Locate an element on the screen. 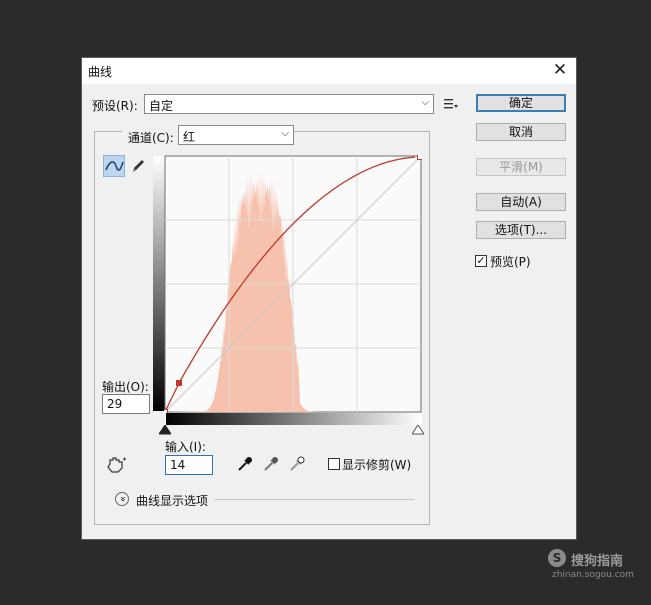 Image resolution: width=651 pixels, height=605 pixels. auto-button: 自动(A) is located at coordinates (521, 202).